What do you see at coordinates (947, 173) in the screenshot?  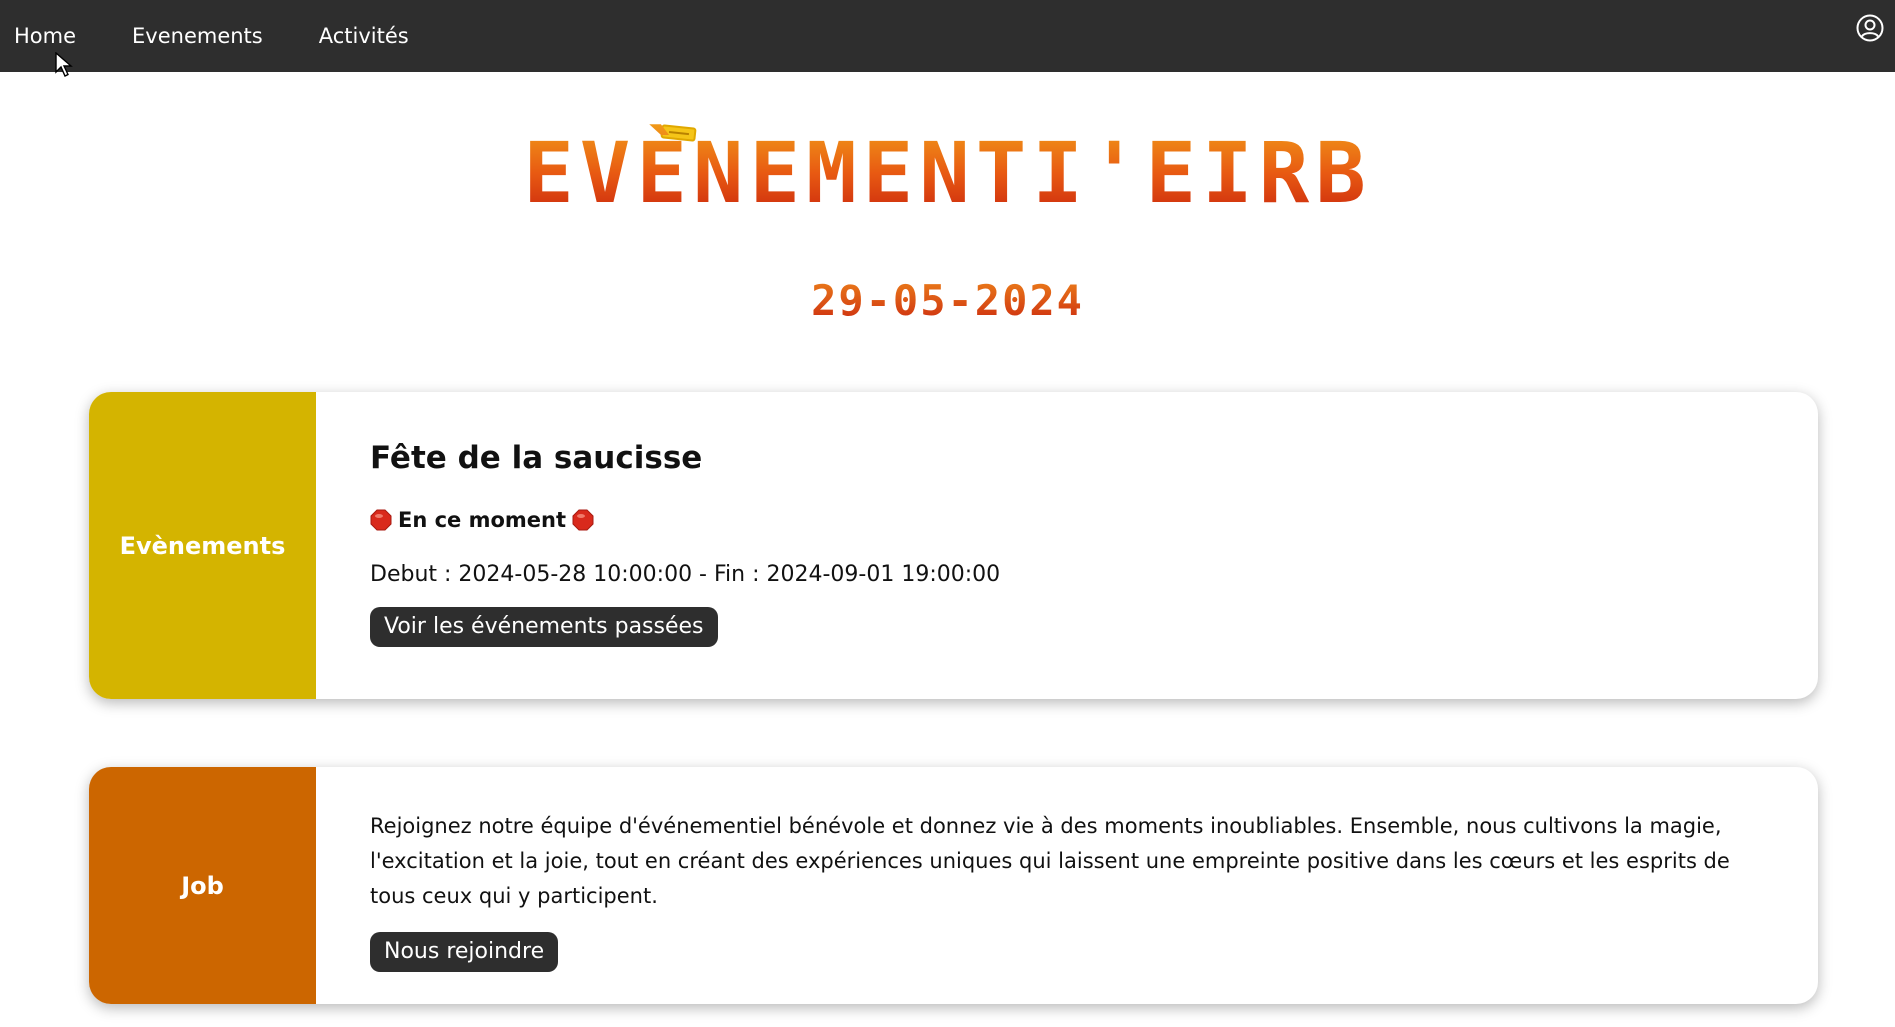 I see `site-title: EVÈNEMENTI'EIRB` at bounding box center [947, 173].